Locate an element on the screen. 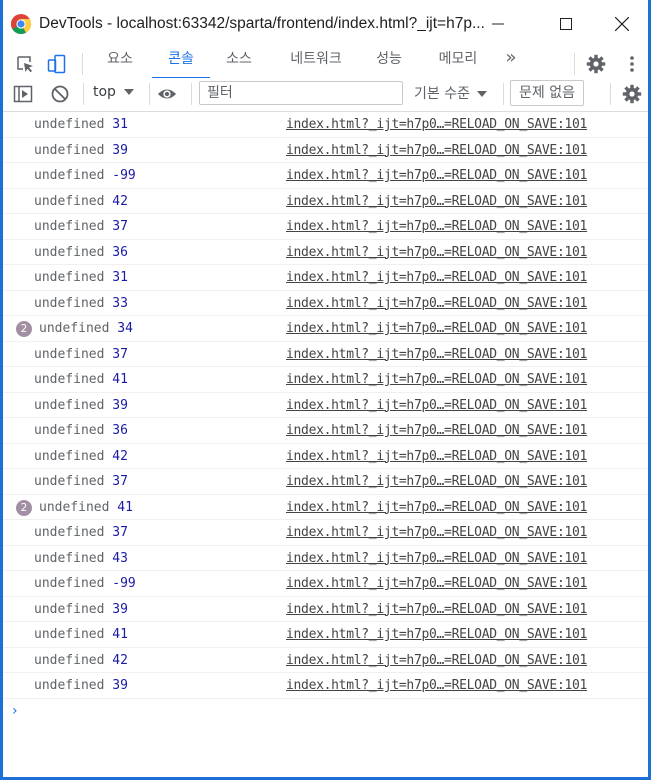 The image size is (651, 780). clear-console-icon is located at coordinates (60, 94).